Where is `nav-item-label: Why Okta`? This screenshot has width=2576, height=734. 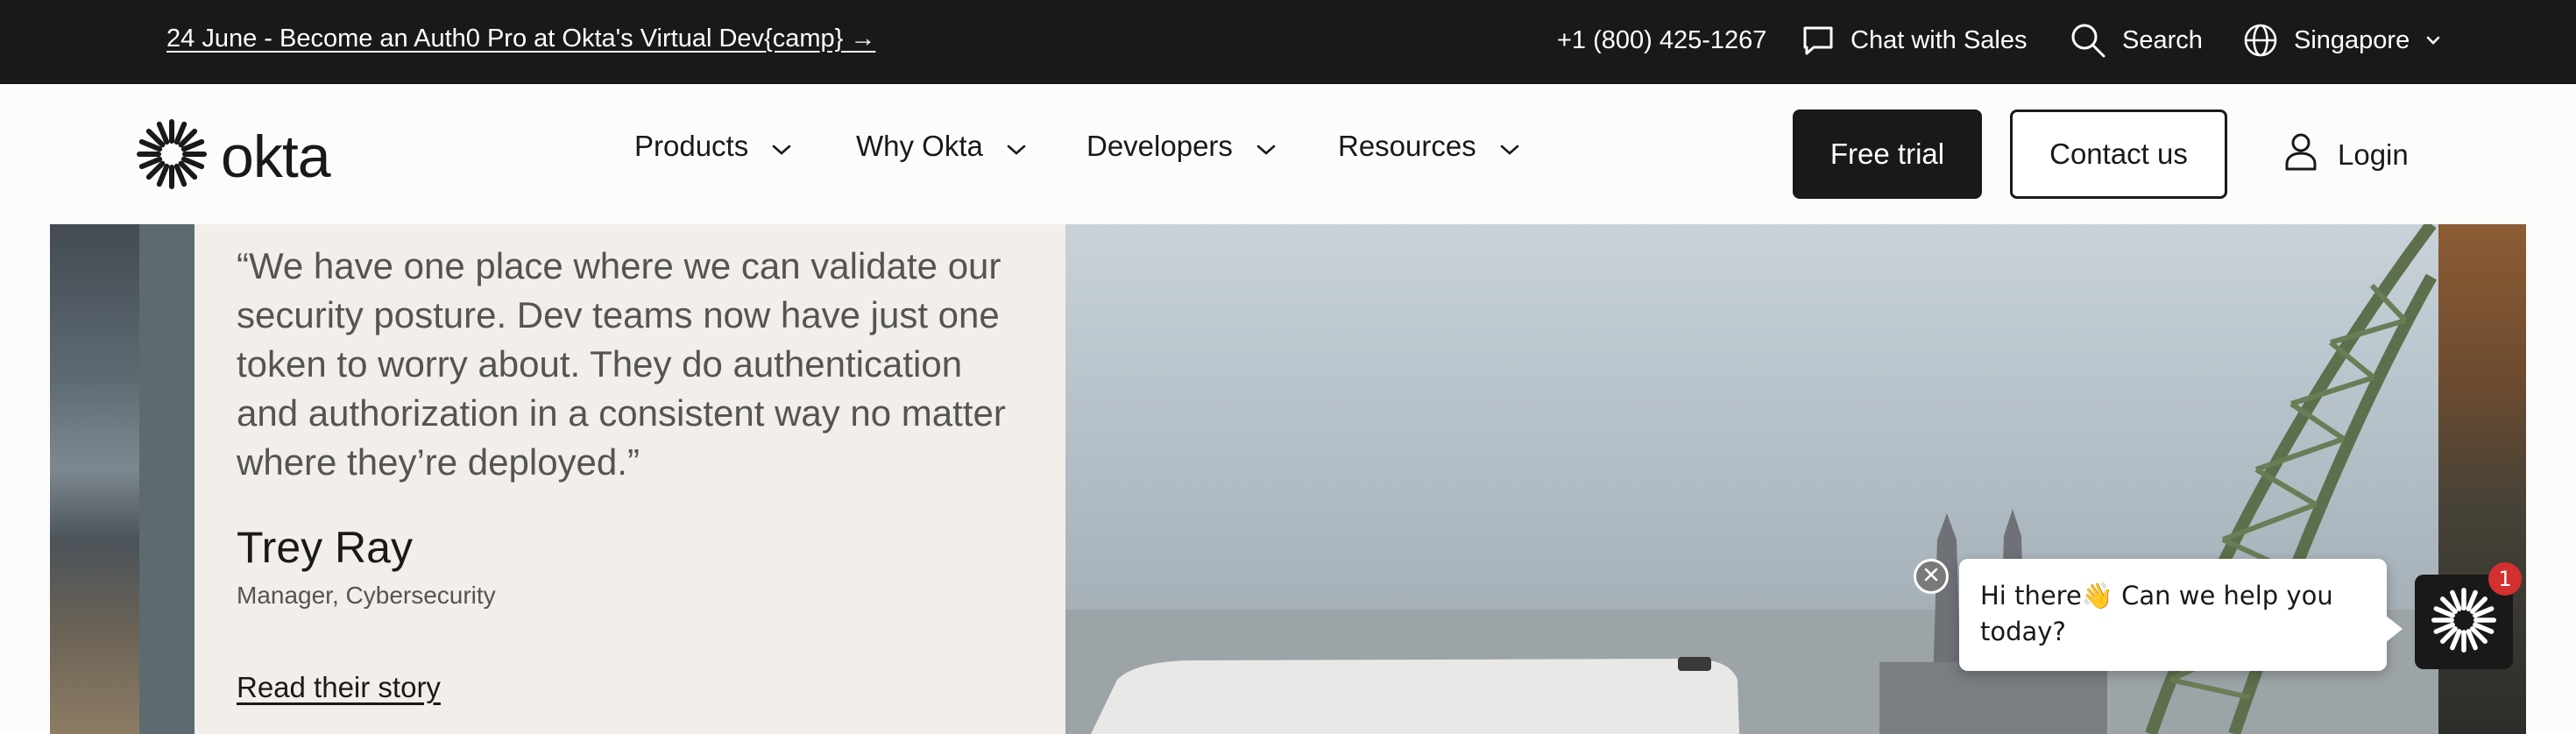 nav-item-label: Why Okta is located at coordinates (919, 146).